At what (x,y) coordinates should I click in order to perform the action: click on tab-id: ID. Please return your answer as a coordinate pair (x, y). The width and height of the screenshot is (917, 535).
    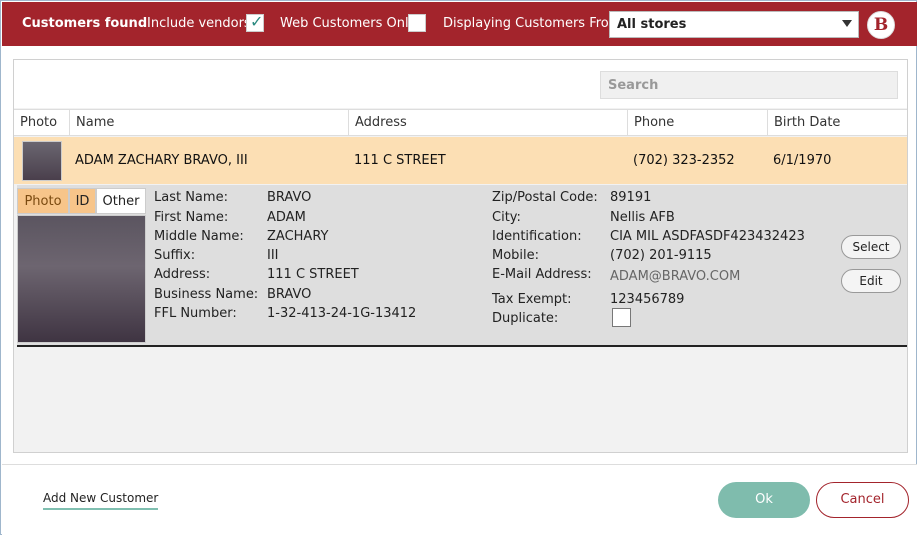
    Looking at the image, I should click on (82, 201).